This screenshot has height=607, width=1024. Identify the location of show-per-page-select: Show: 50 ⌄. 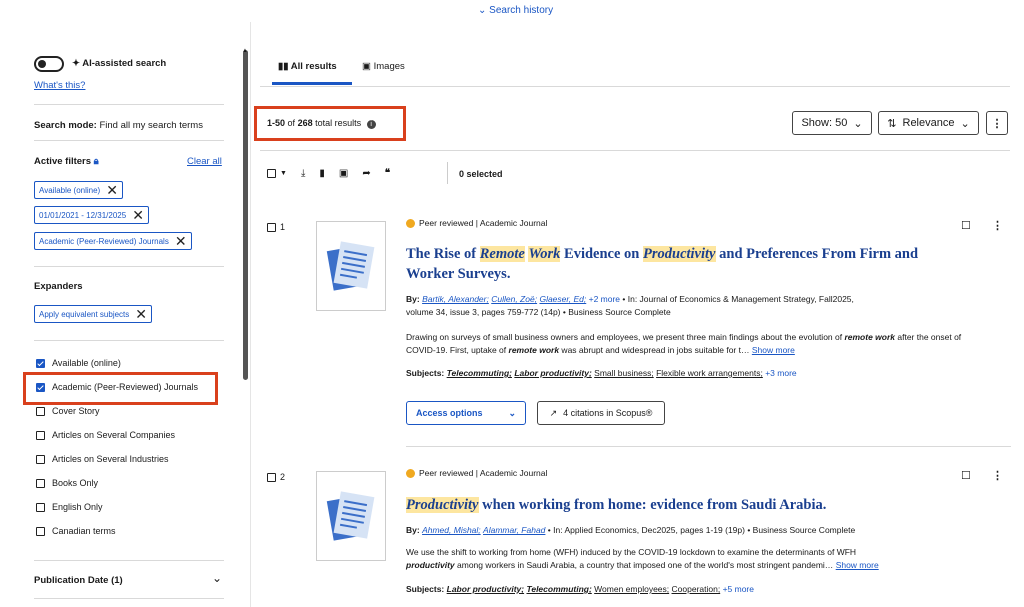
(832, 123).